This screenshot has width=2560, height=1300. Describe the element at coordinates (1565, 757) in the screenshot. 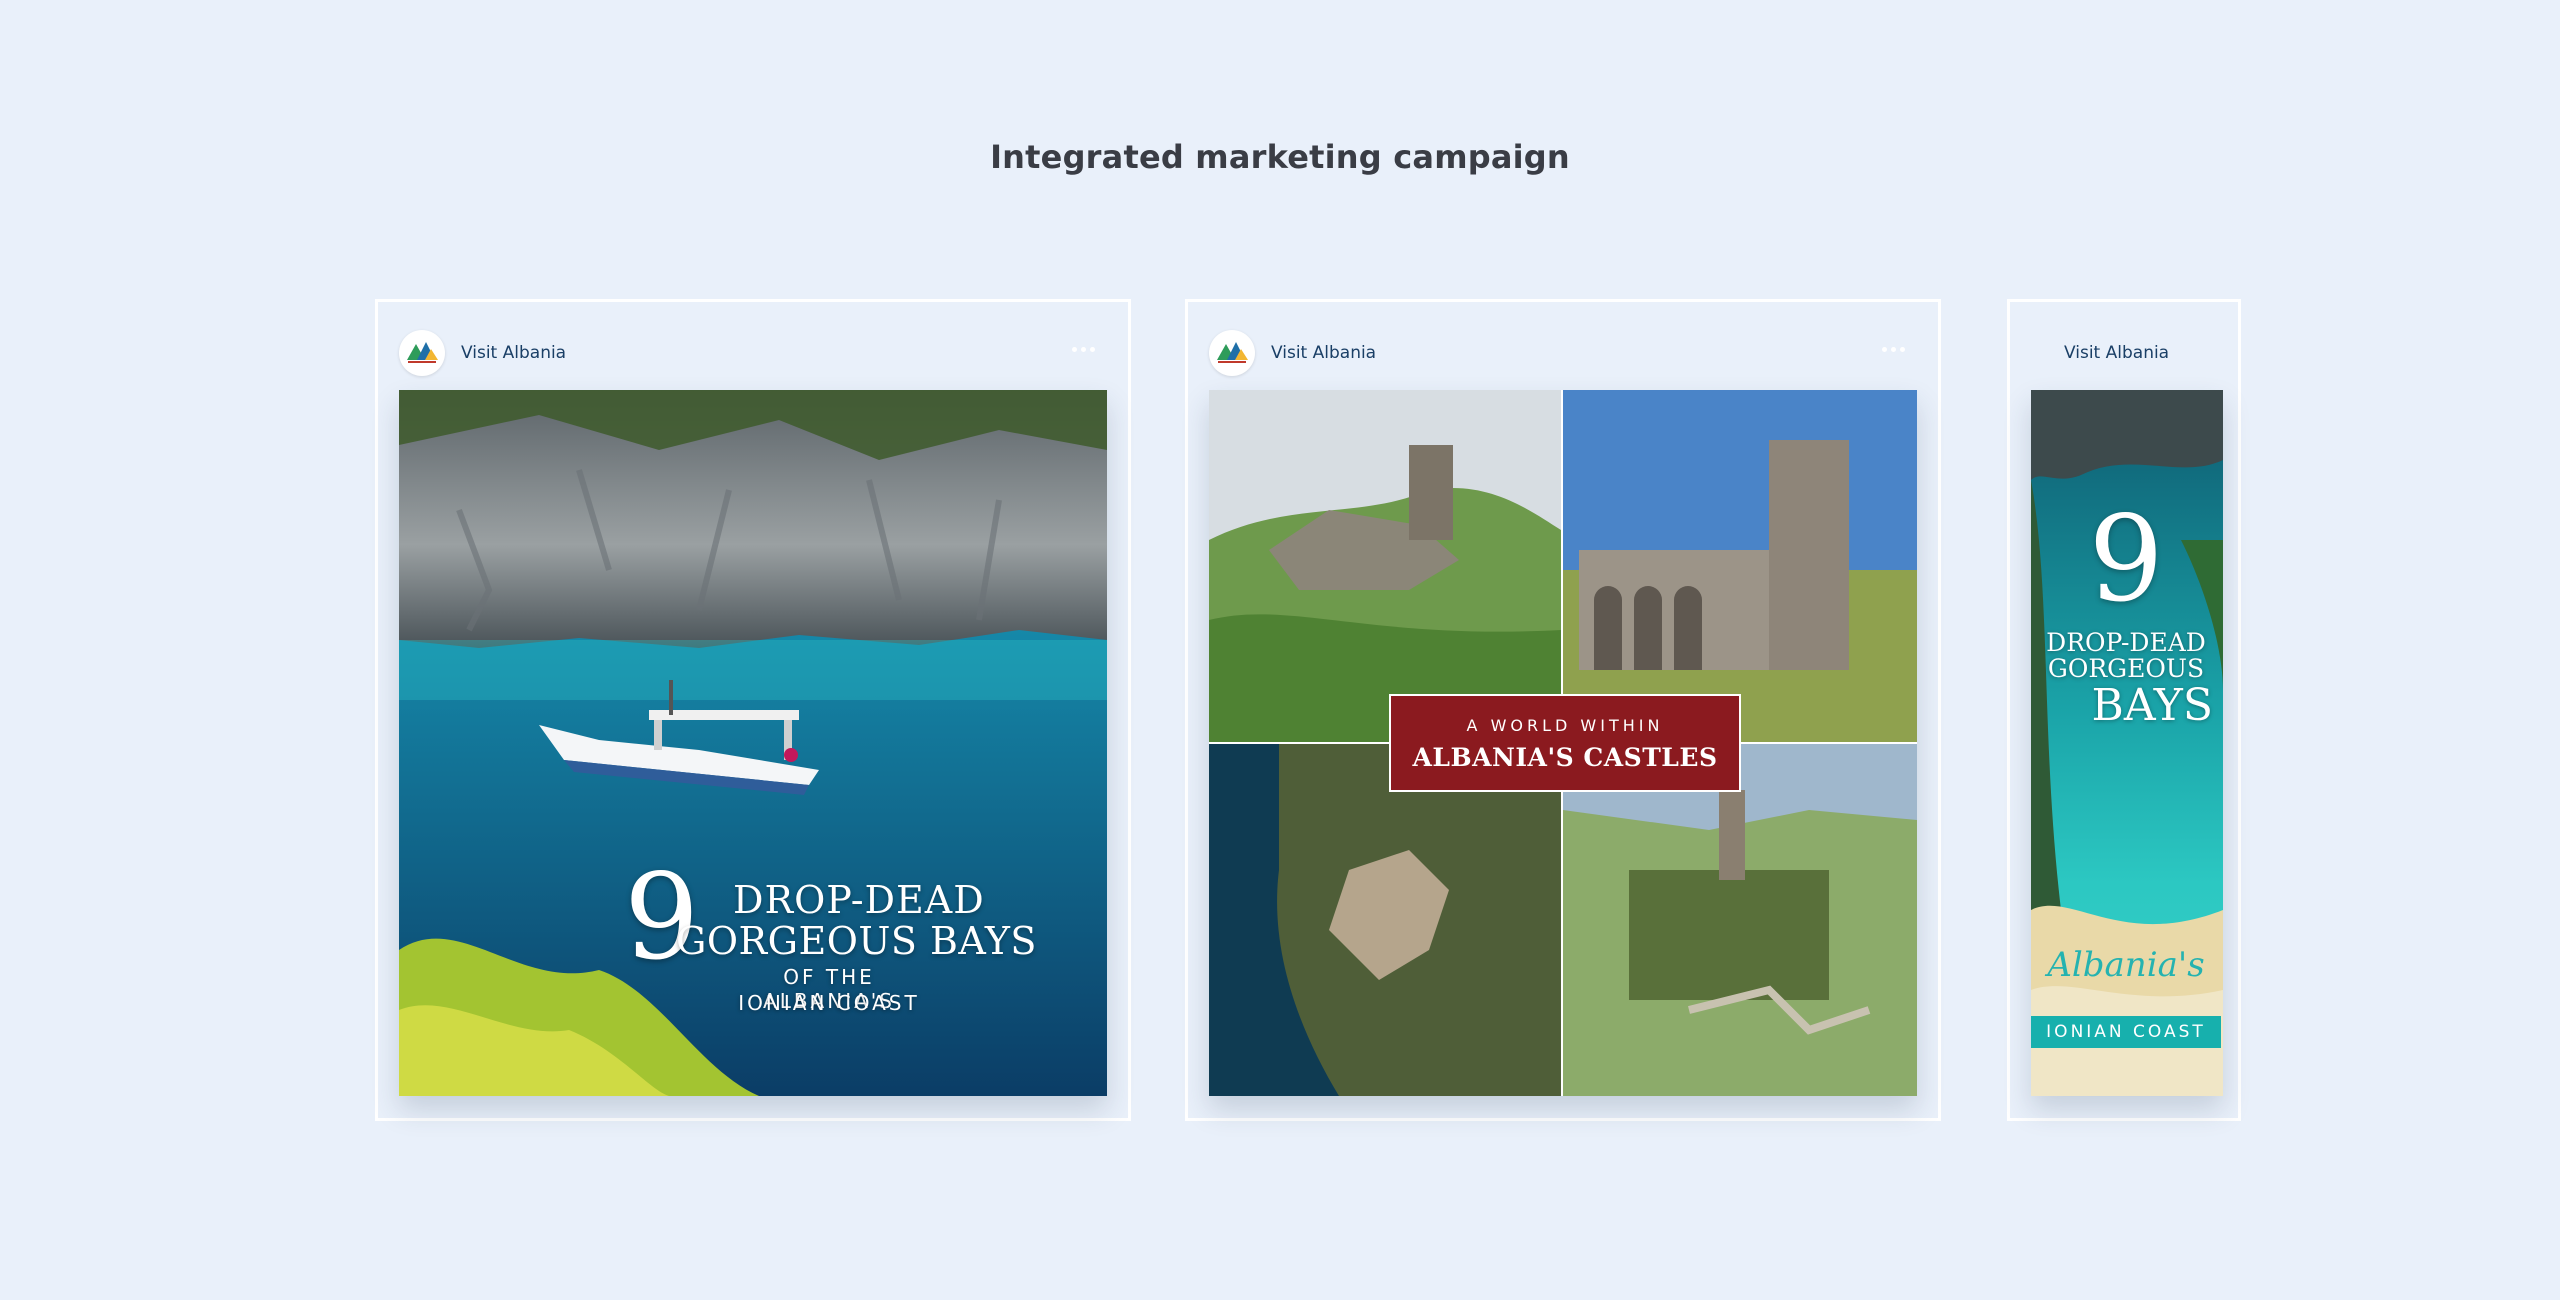

I see `banner-title: ALBANIA'S CASTLES` at that location.